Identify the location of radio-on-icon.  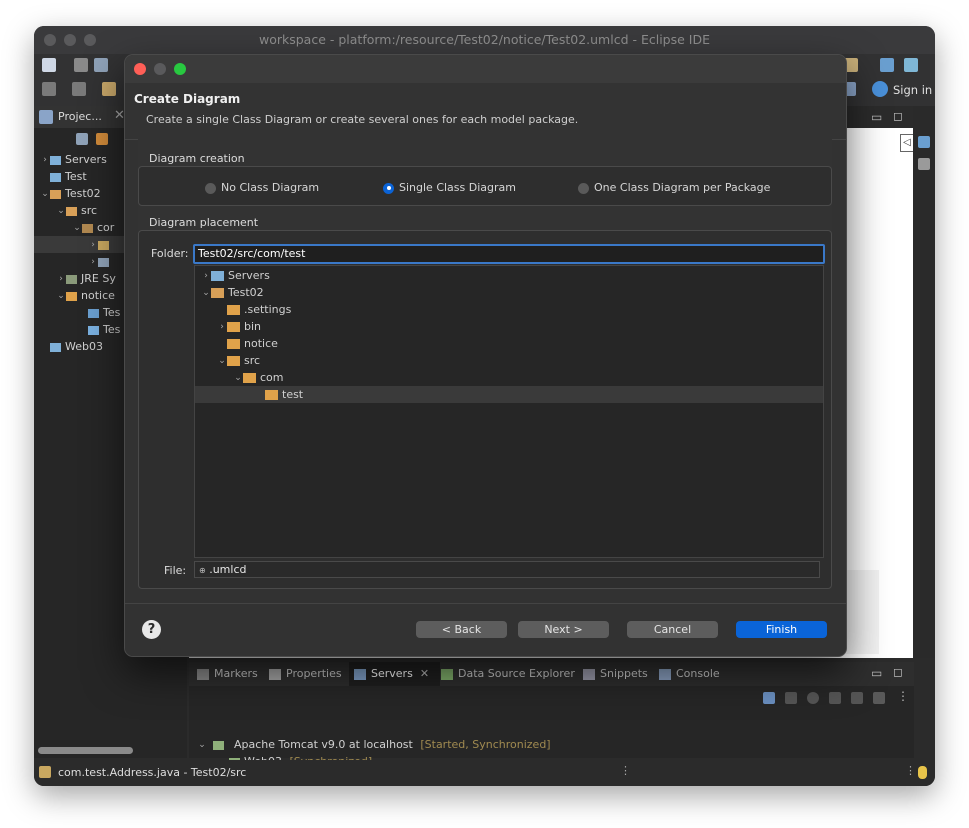
(388, 188).